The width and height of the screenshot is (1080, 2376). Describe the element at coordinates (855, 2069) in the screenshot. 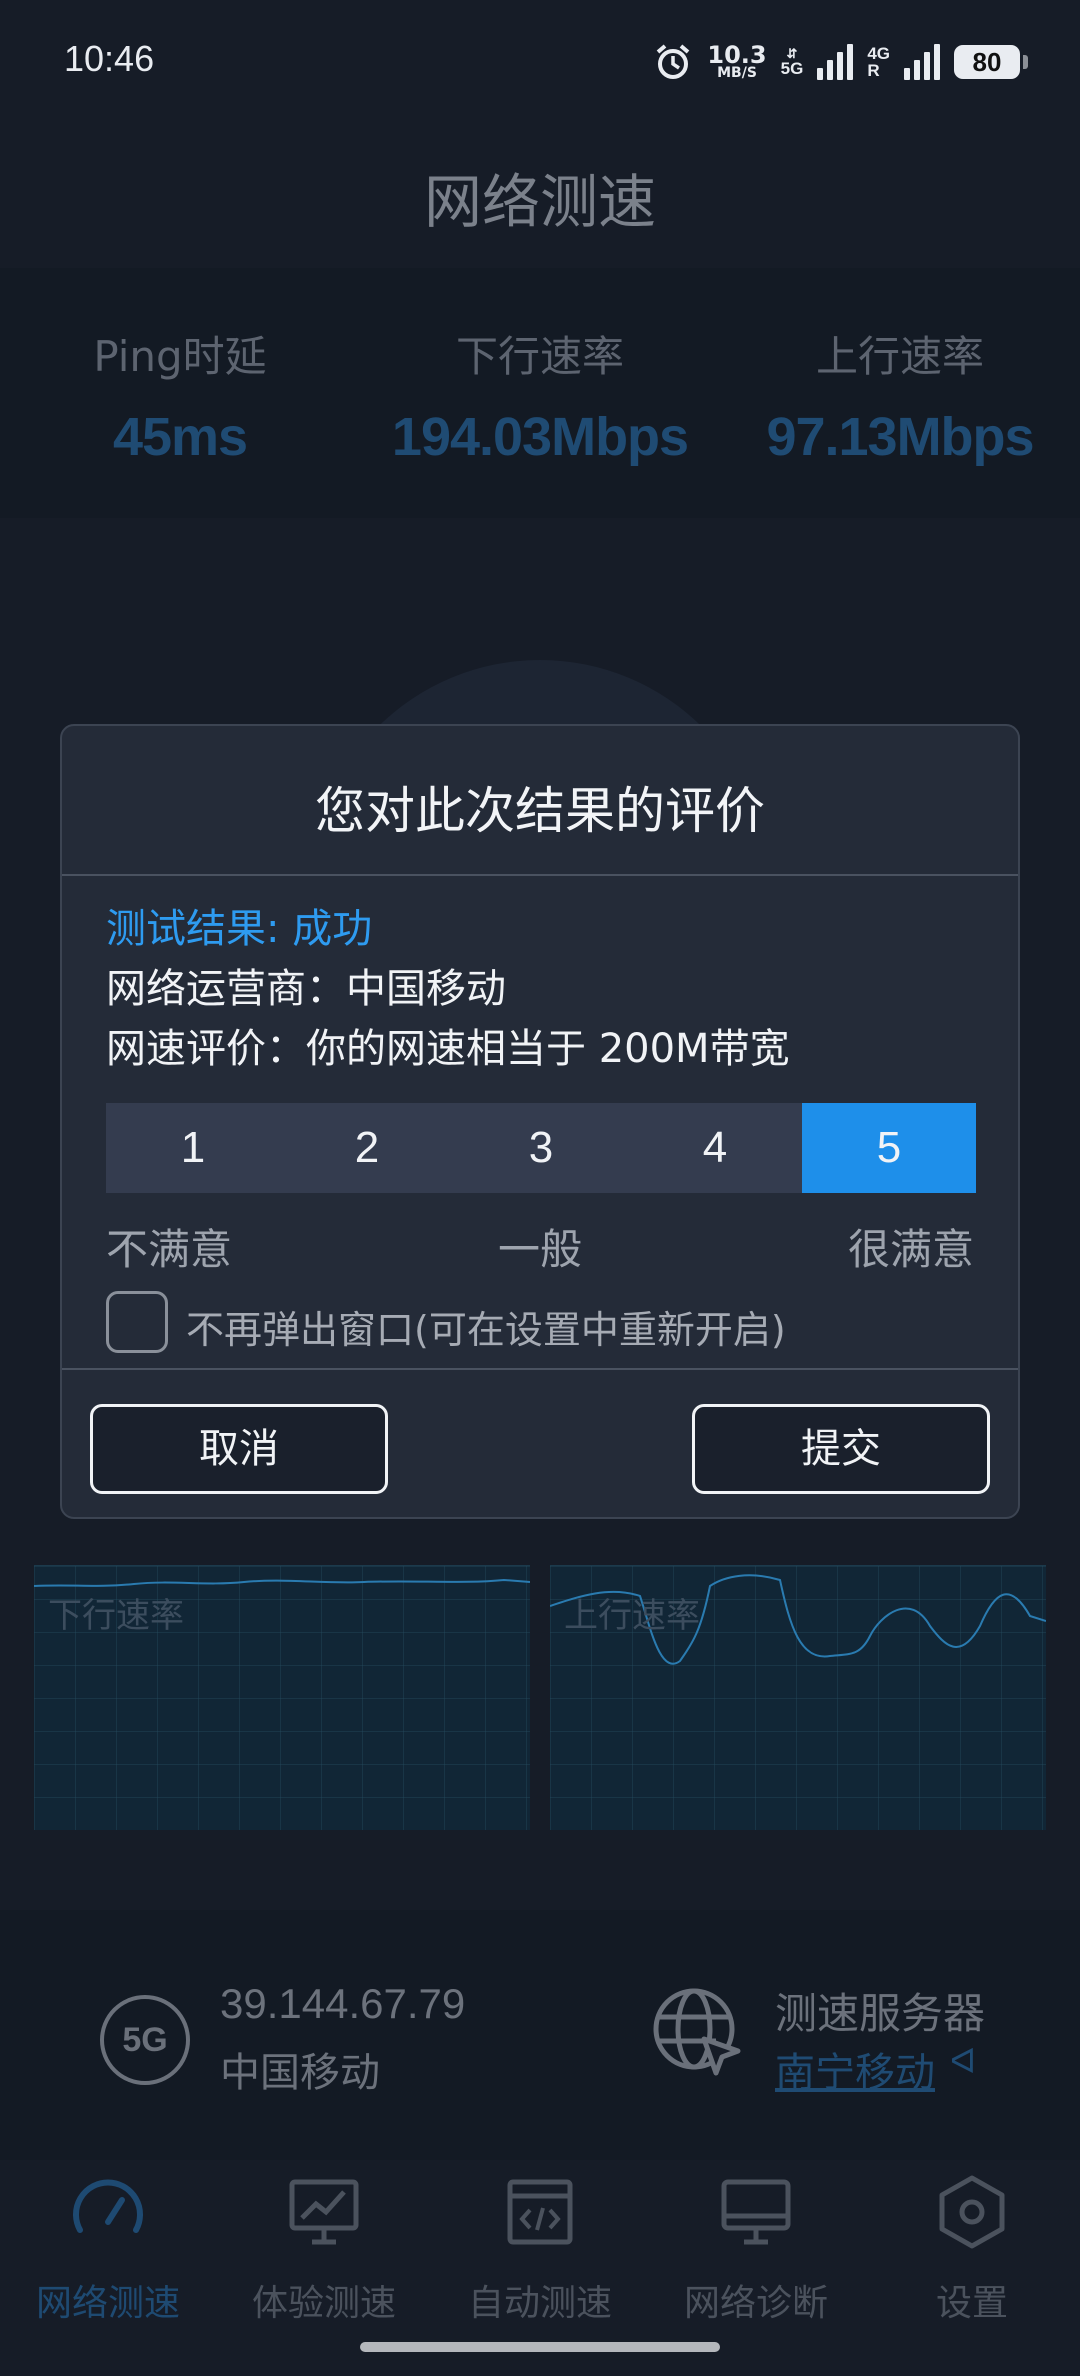

I see `server-select-link: 南宁移动` at that location.